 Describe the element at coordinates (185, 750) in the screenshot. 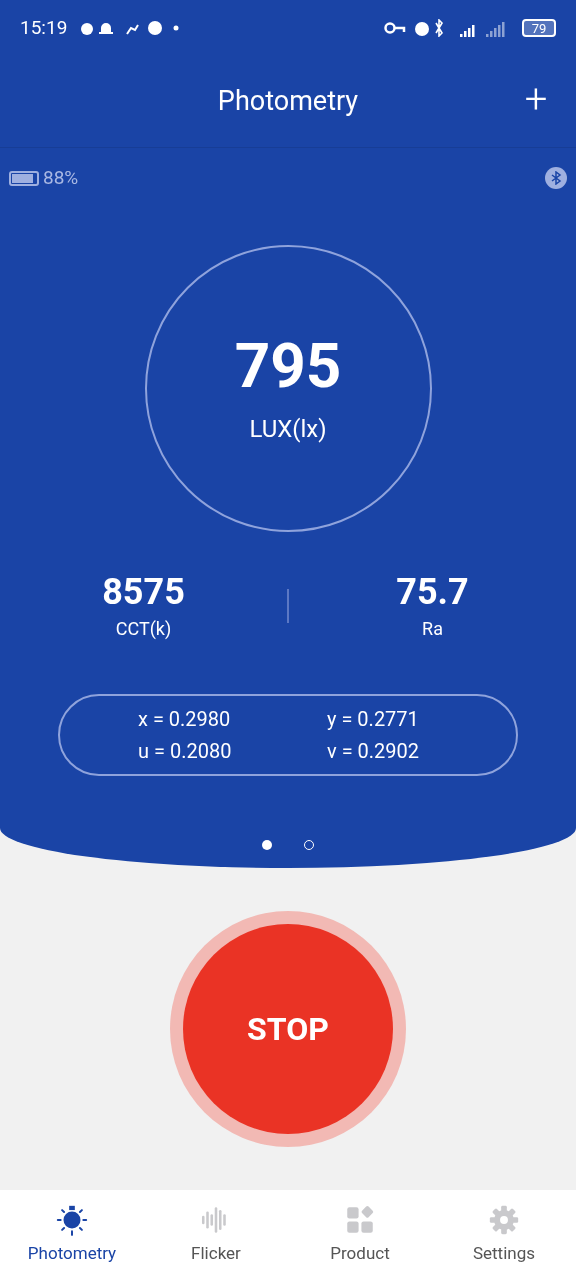

I see `coordinate-value: u = 0.2080` at that location.